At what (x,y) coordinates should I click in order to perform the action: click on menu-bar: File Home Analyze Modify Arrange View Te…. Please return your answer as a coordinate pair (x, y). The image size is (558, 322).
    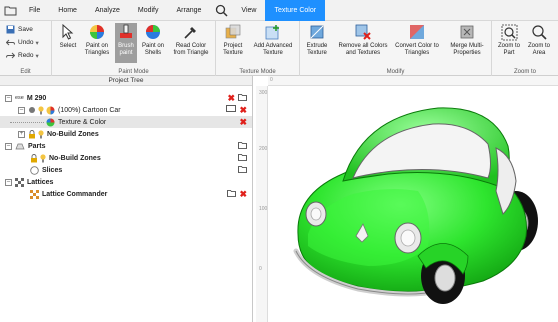
    Looking at the image, I should click on (279, 10).